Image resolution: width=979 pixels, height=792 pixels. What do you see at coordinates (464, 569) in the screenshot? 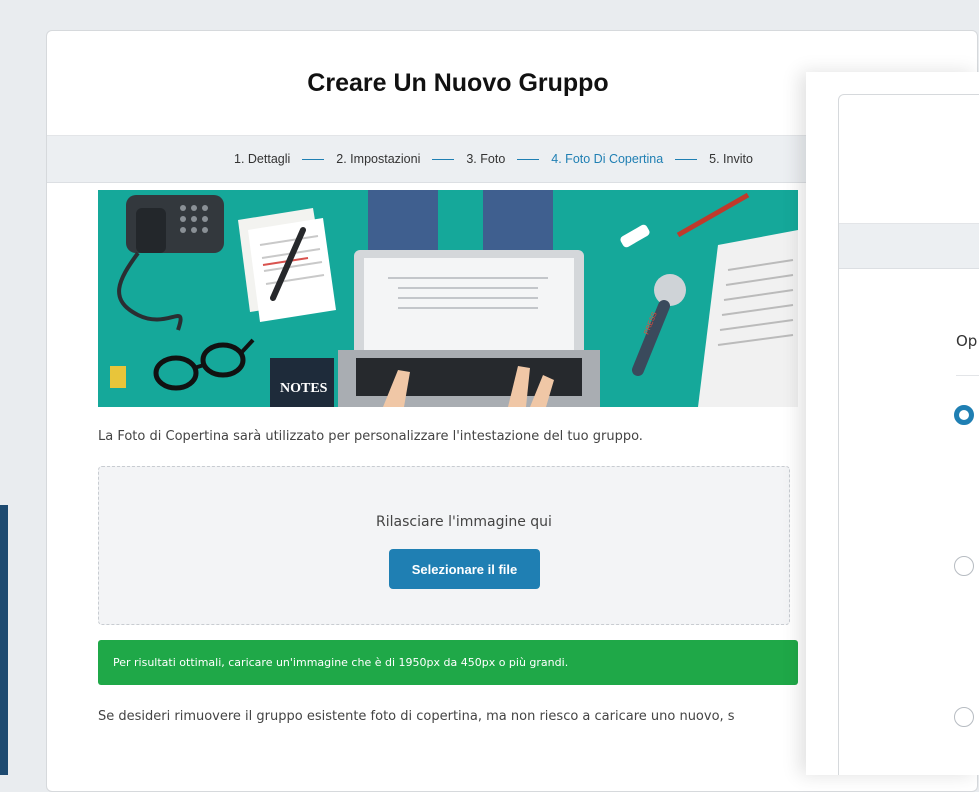
I see `select-file-button: Selezionare il file` at bounding box center [464, 569].